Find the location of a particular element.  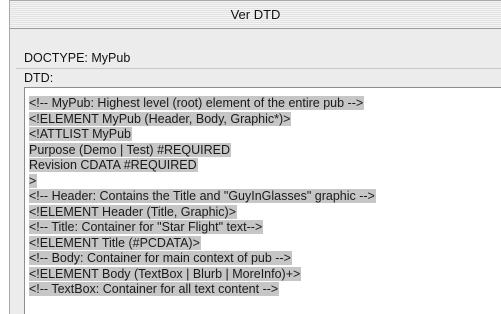

dtd-line-text: <!ELEMENT Title (#PCDATA)> is located at coordinates (115, 242).